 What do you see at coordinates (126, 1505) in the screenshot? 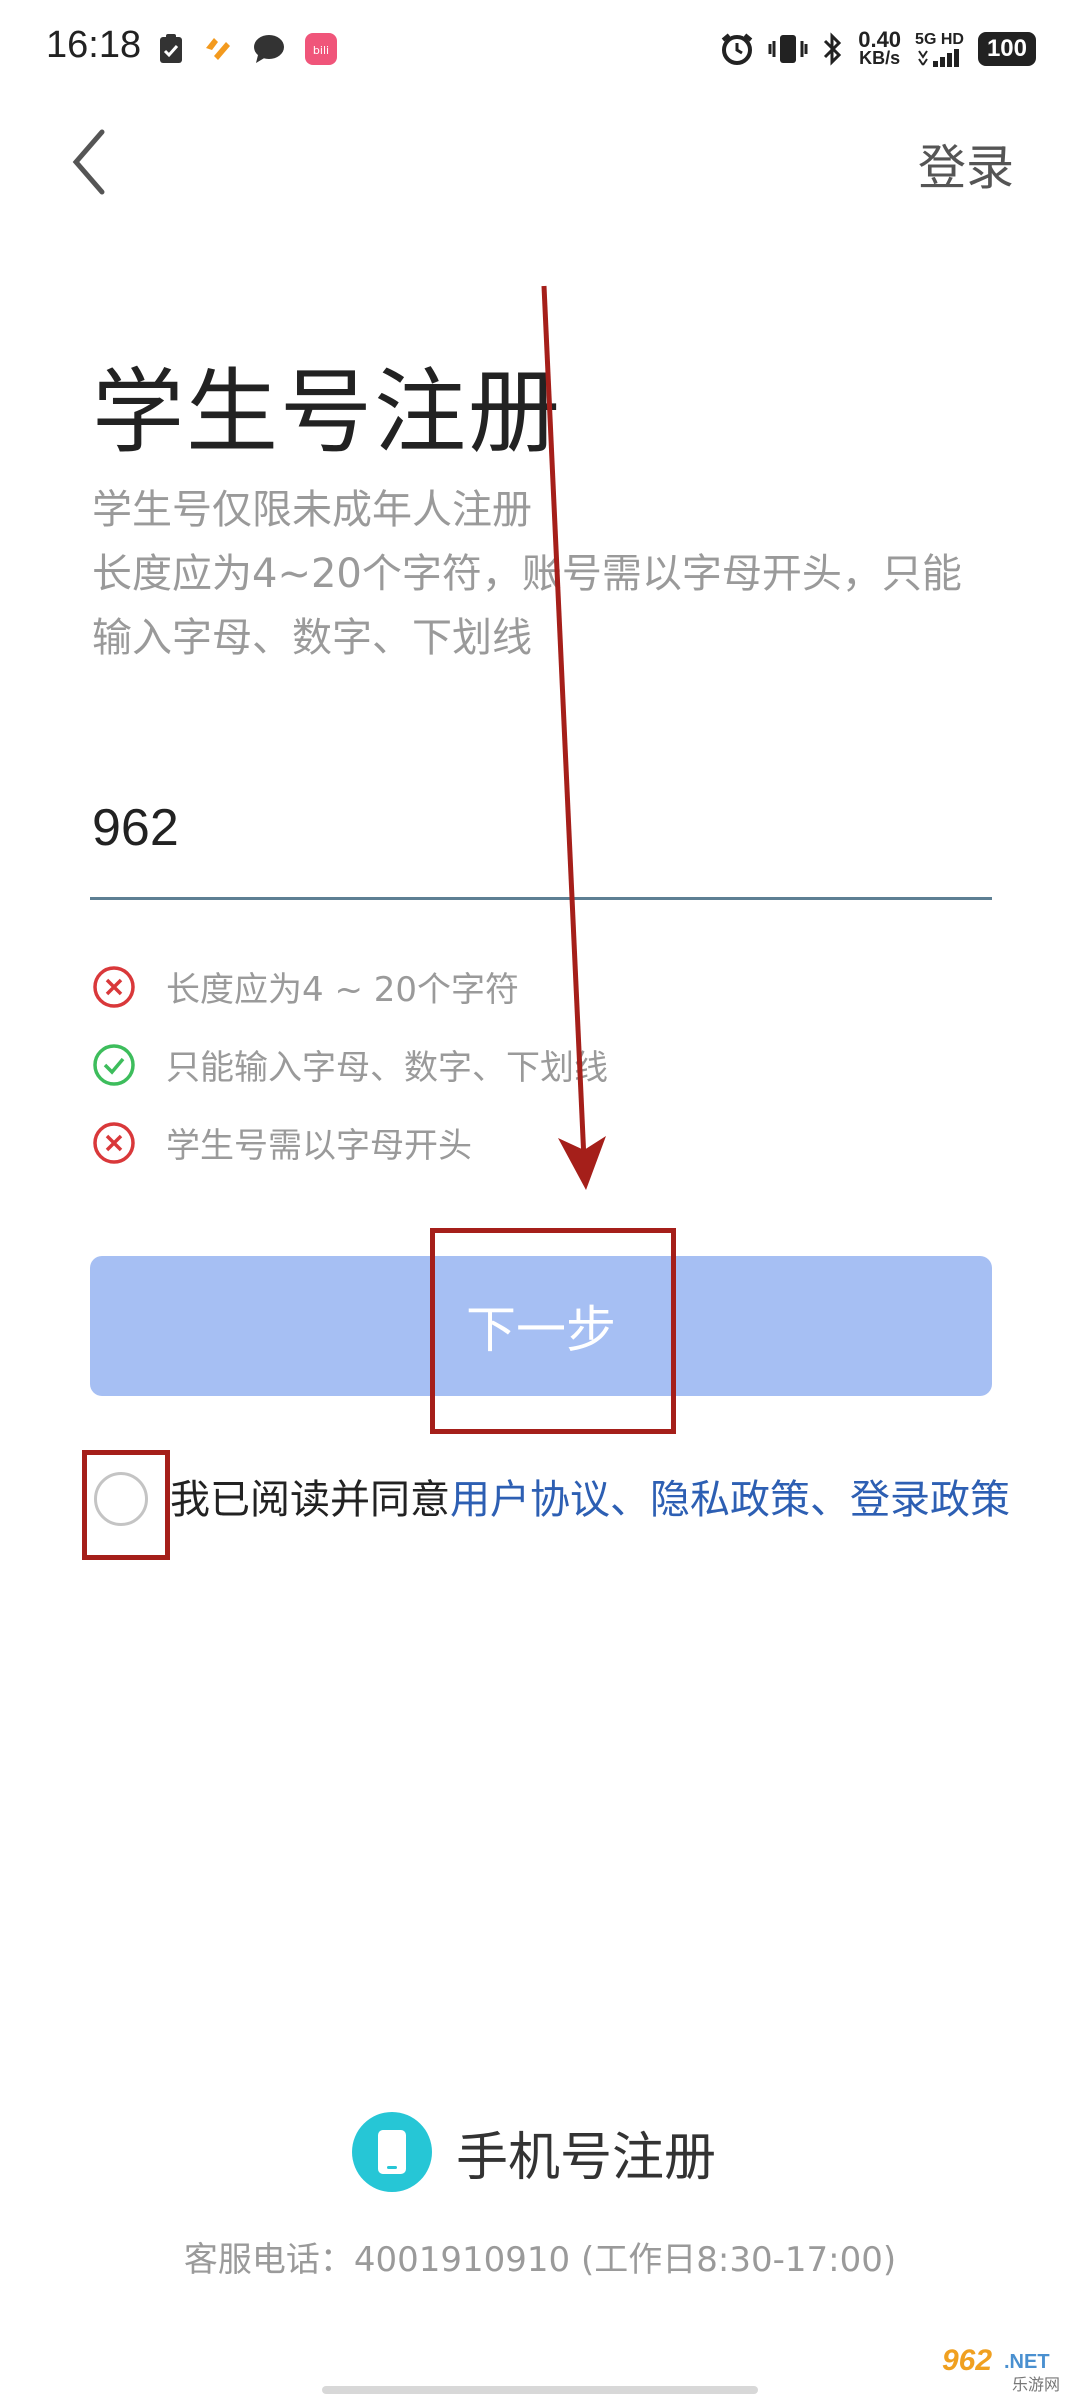
I see `annotation-box-checkbox` at bounding box center [126, 1505].